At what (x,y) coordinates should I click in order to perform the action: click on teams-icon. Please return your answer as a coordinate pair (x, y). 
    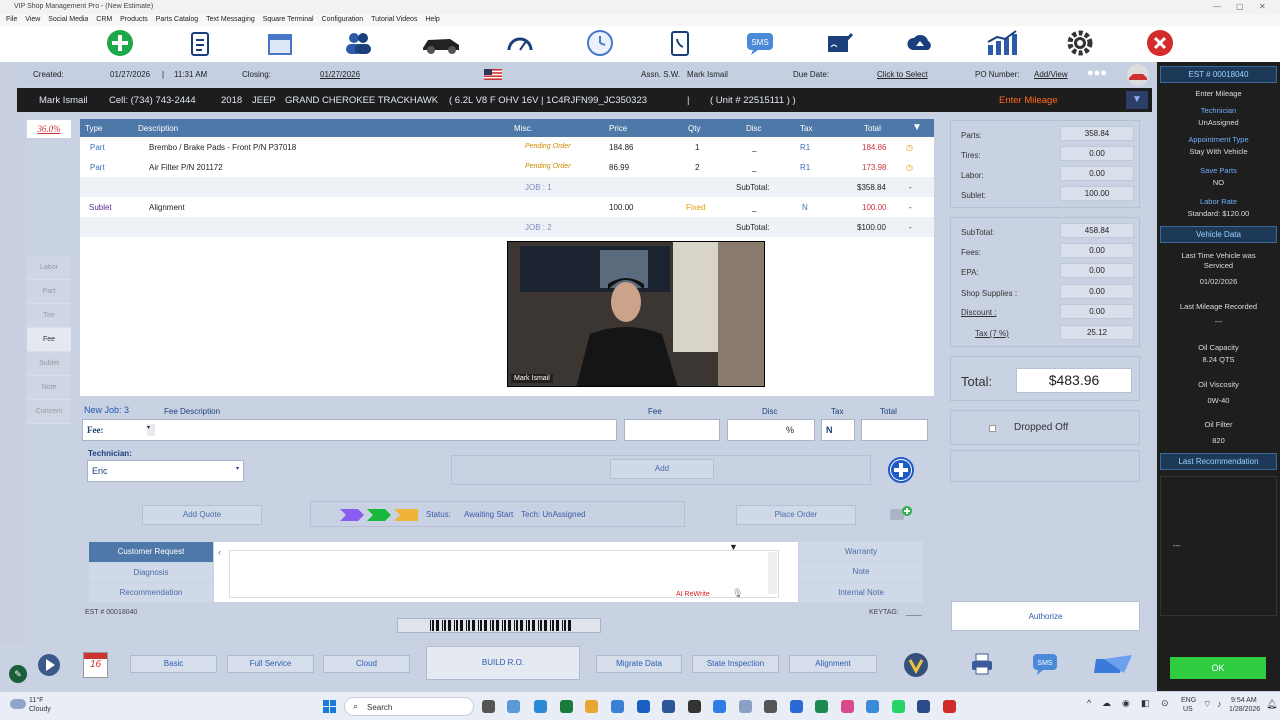
    Looking at the image, I should click on (617, 706).